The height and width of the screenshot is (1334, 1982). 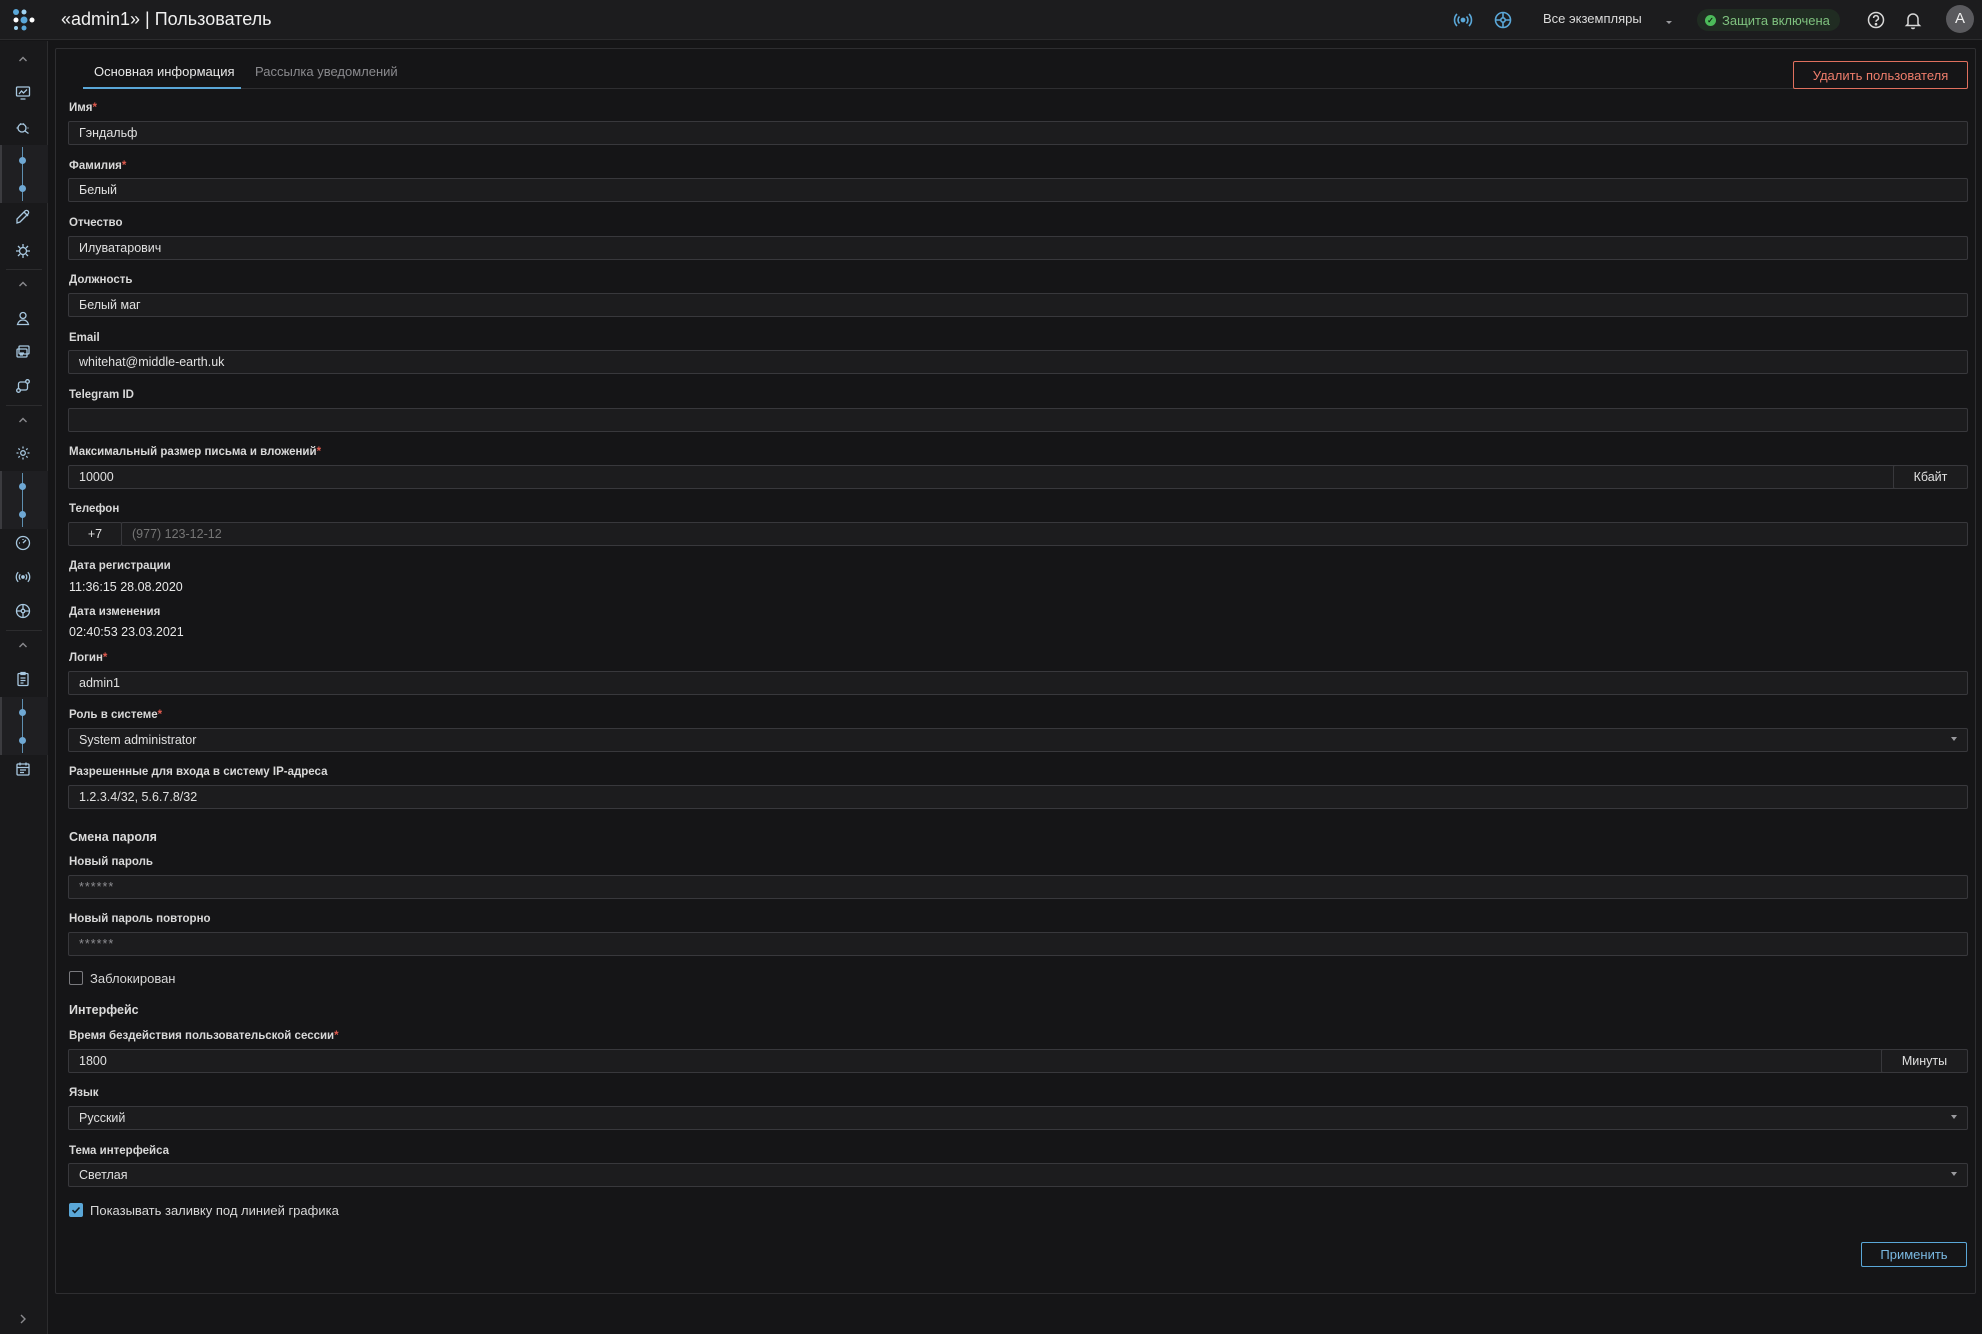 What do you see at coordinates (1018, 420) in the screenshot?
I see `telegram-field` at bounding box center [1018, 420].